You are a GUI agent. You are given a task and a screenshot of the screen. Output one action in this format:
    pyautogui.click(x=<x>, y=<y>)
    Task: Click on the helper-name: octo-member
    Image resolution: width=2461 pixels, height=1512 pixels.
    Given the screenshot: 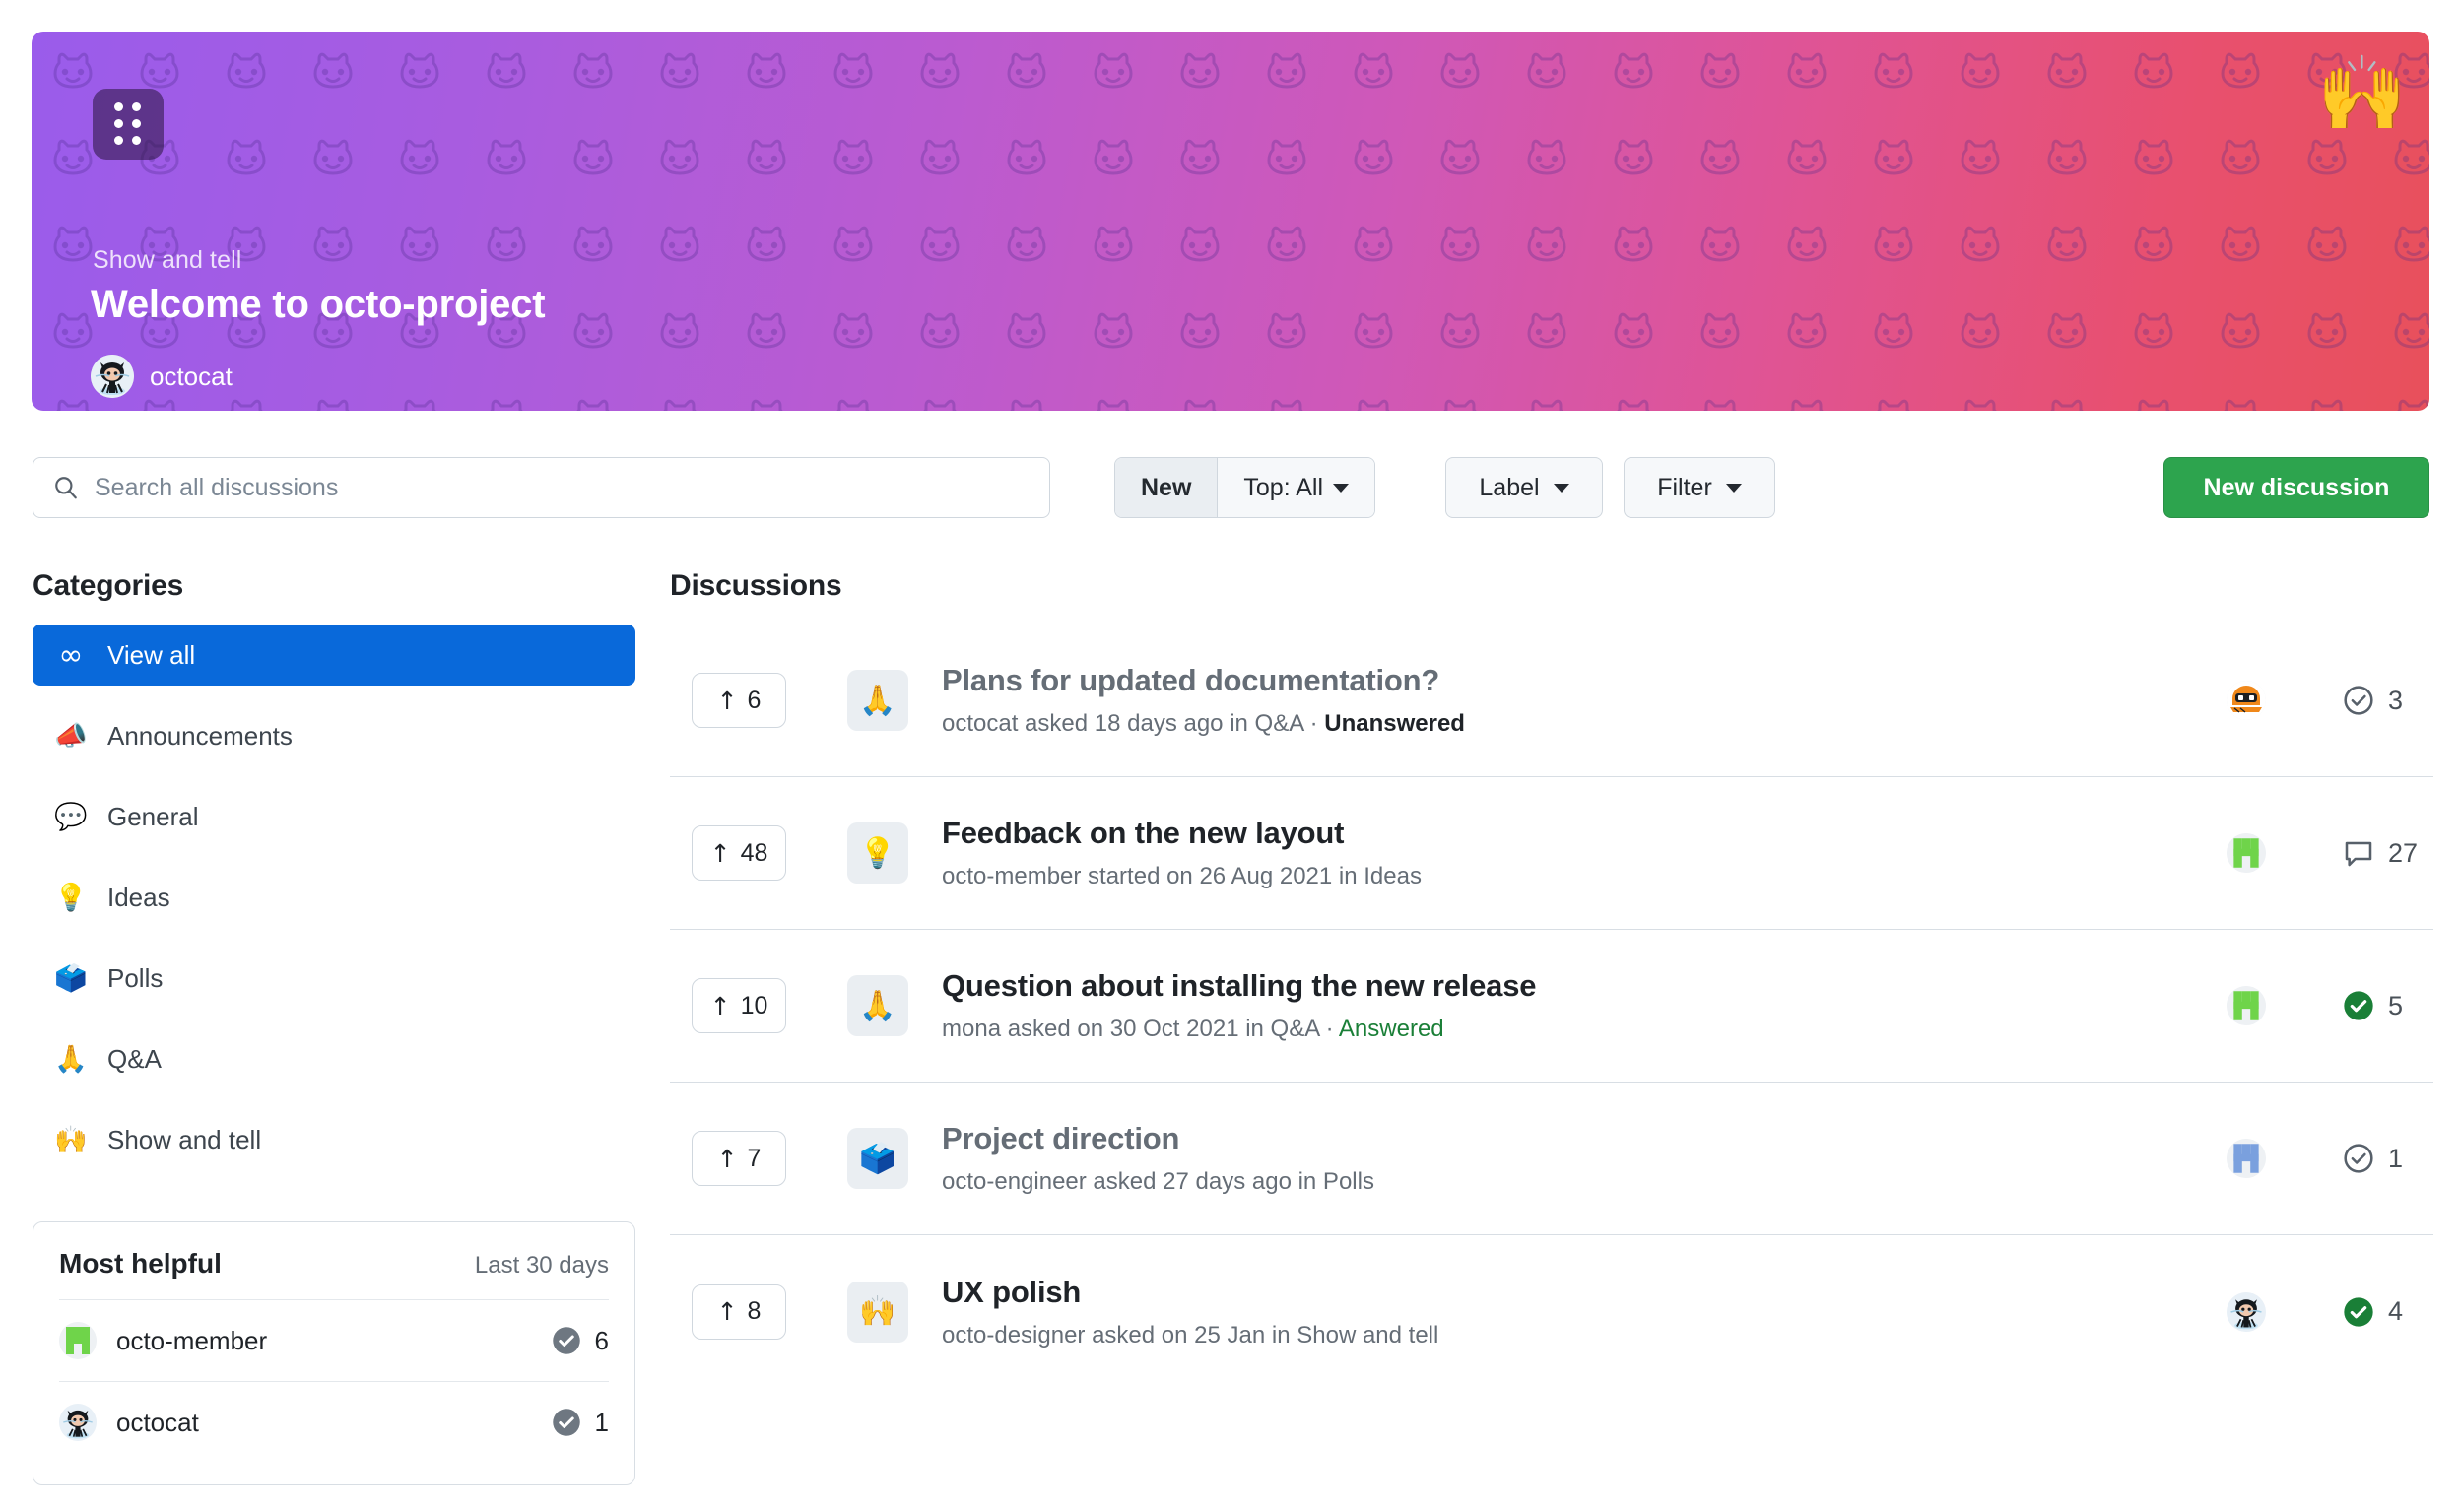 What is the action you would take?
    pyautogui.click(x=192, y=1340)
    